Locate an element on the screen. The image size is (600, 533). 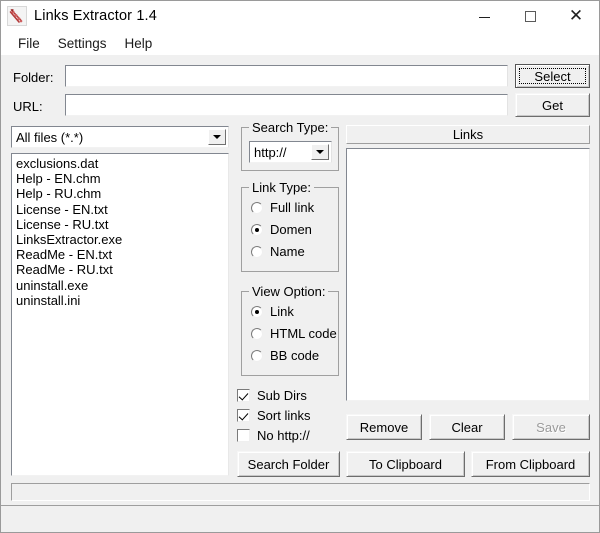
status-bar is located at coordinates (300, 518).